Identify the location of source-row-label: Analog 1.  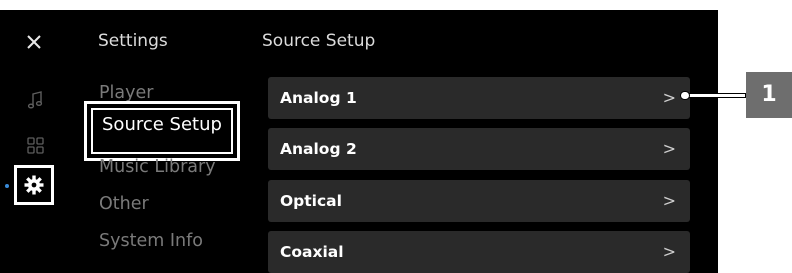
(318, 98).